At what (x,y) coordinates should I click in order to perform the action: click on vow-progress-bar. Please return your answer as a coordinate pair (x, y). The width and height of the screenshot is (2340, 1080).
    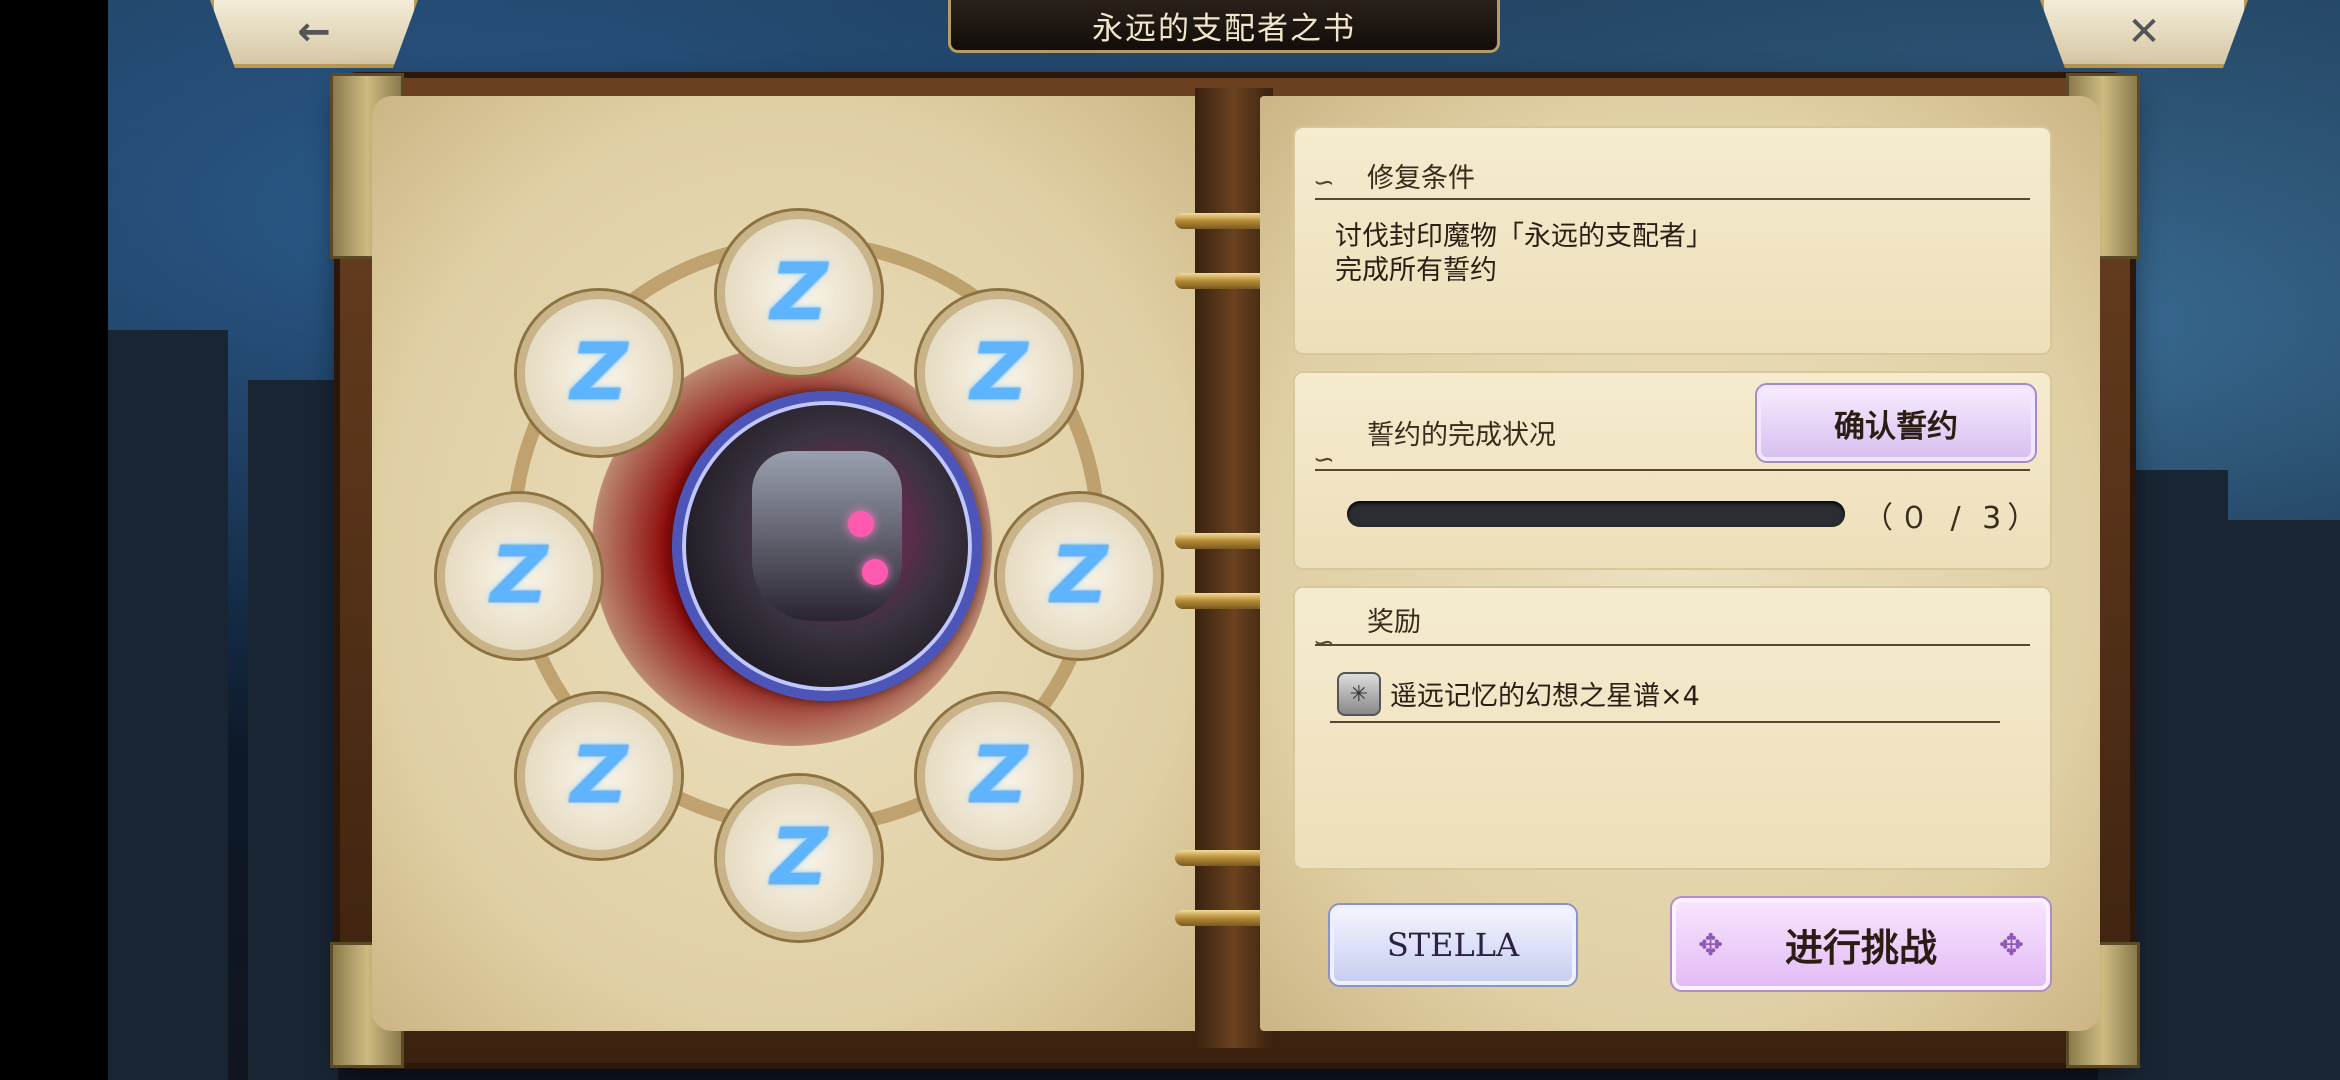
    Looking at the image, I should click on (1596, 514).